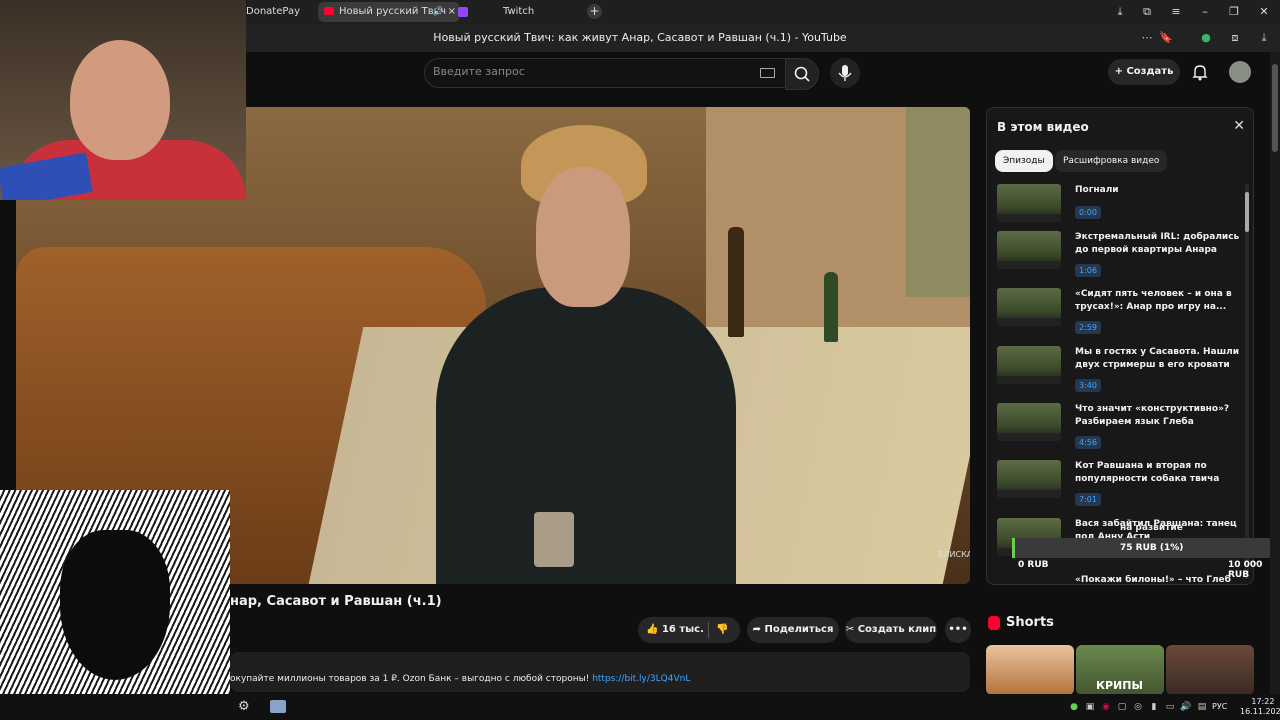  What do you see at coordinates (518, 12) in the screenshot?
I see `tab-twitch: Twitch` at bounding box center [518, 12].